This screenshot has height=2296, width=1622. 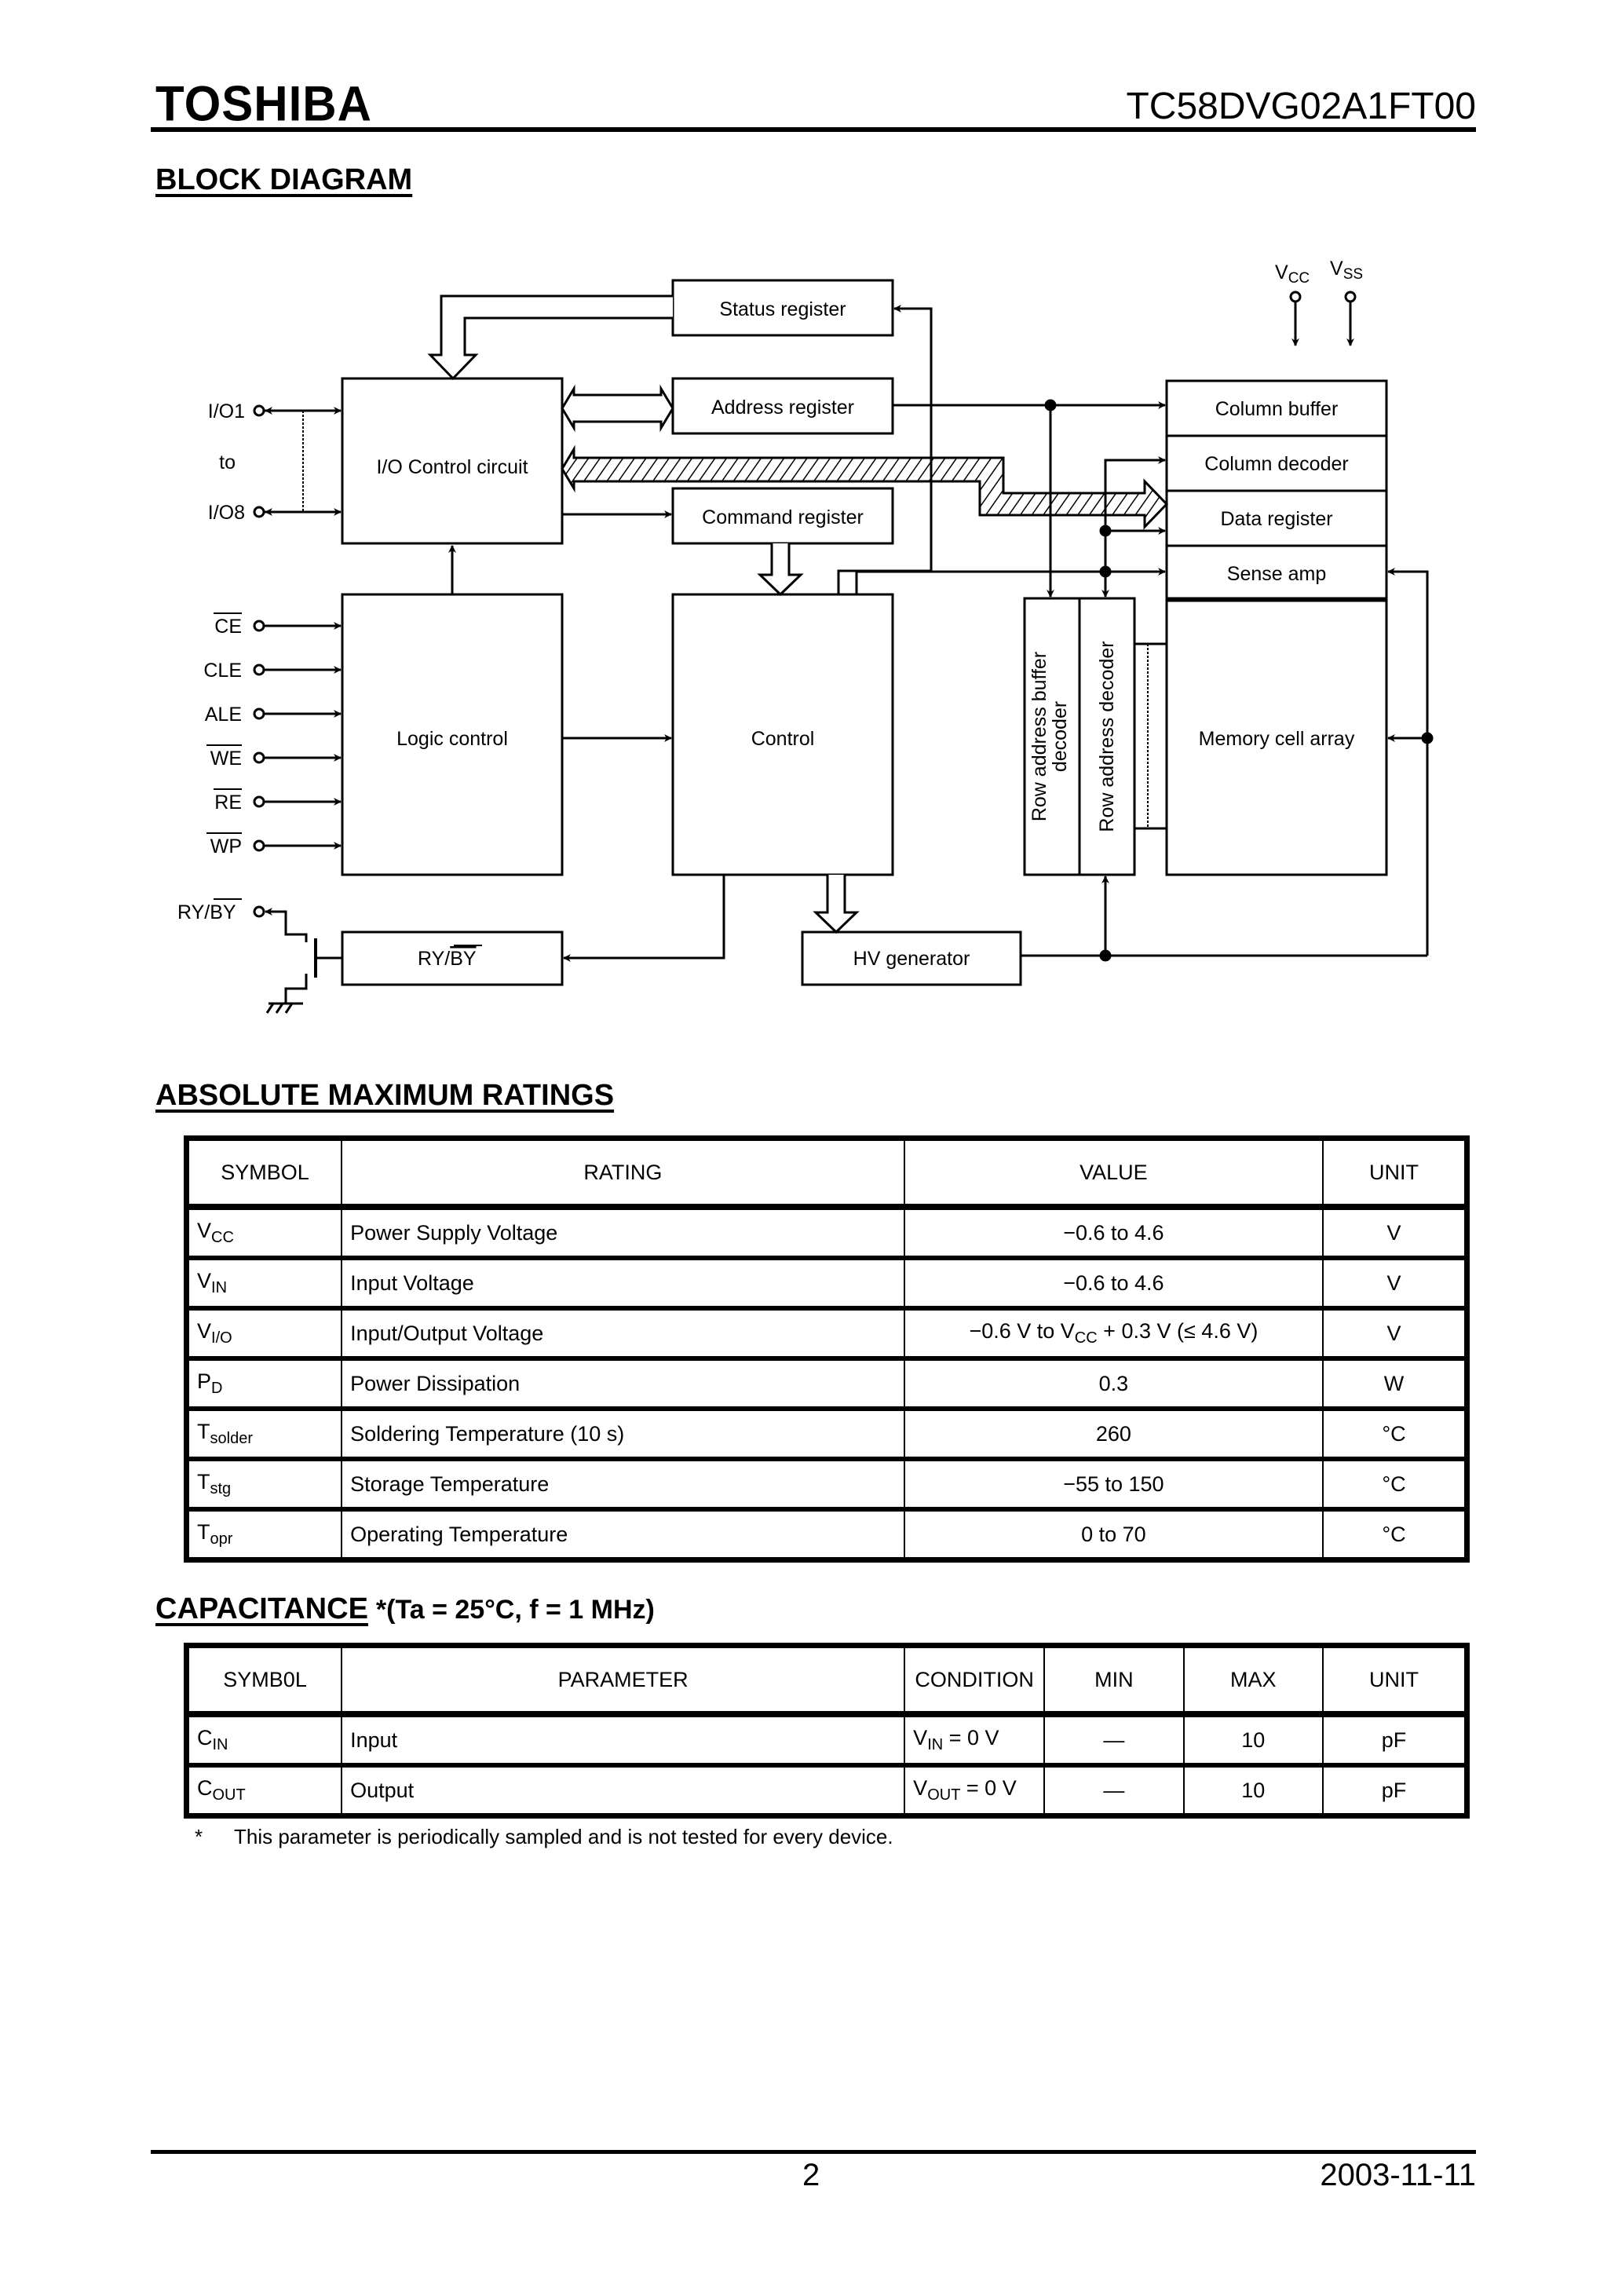 What do you see at coordinates (1113, 1534) in the screenshot?
I see `value-cell: 0 to 70` at bounding box center [1113, 1534].